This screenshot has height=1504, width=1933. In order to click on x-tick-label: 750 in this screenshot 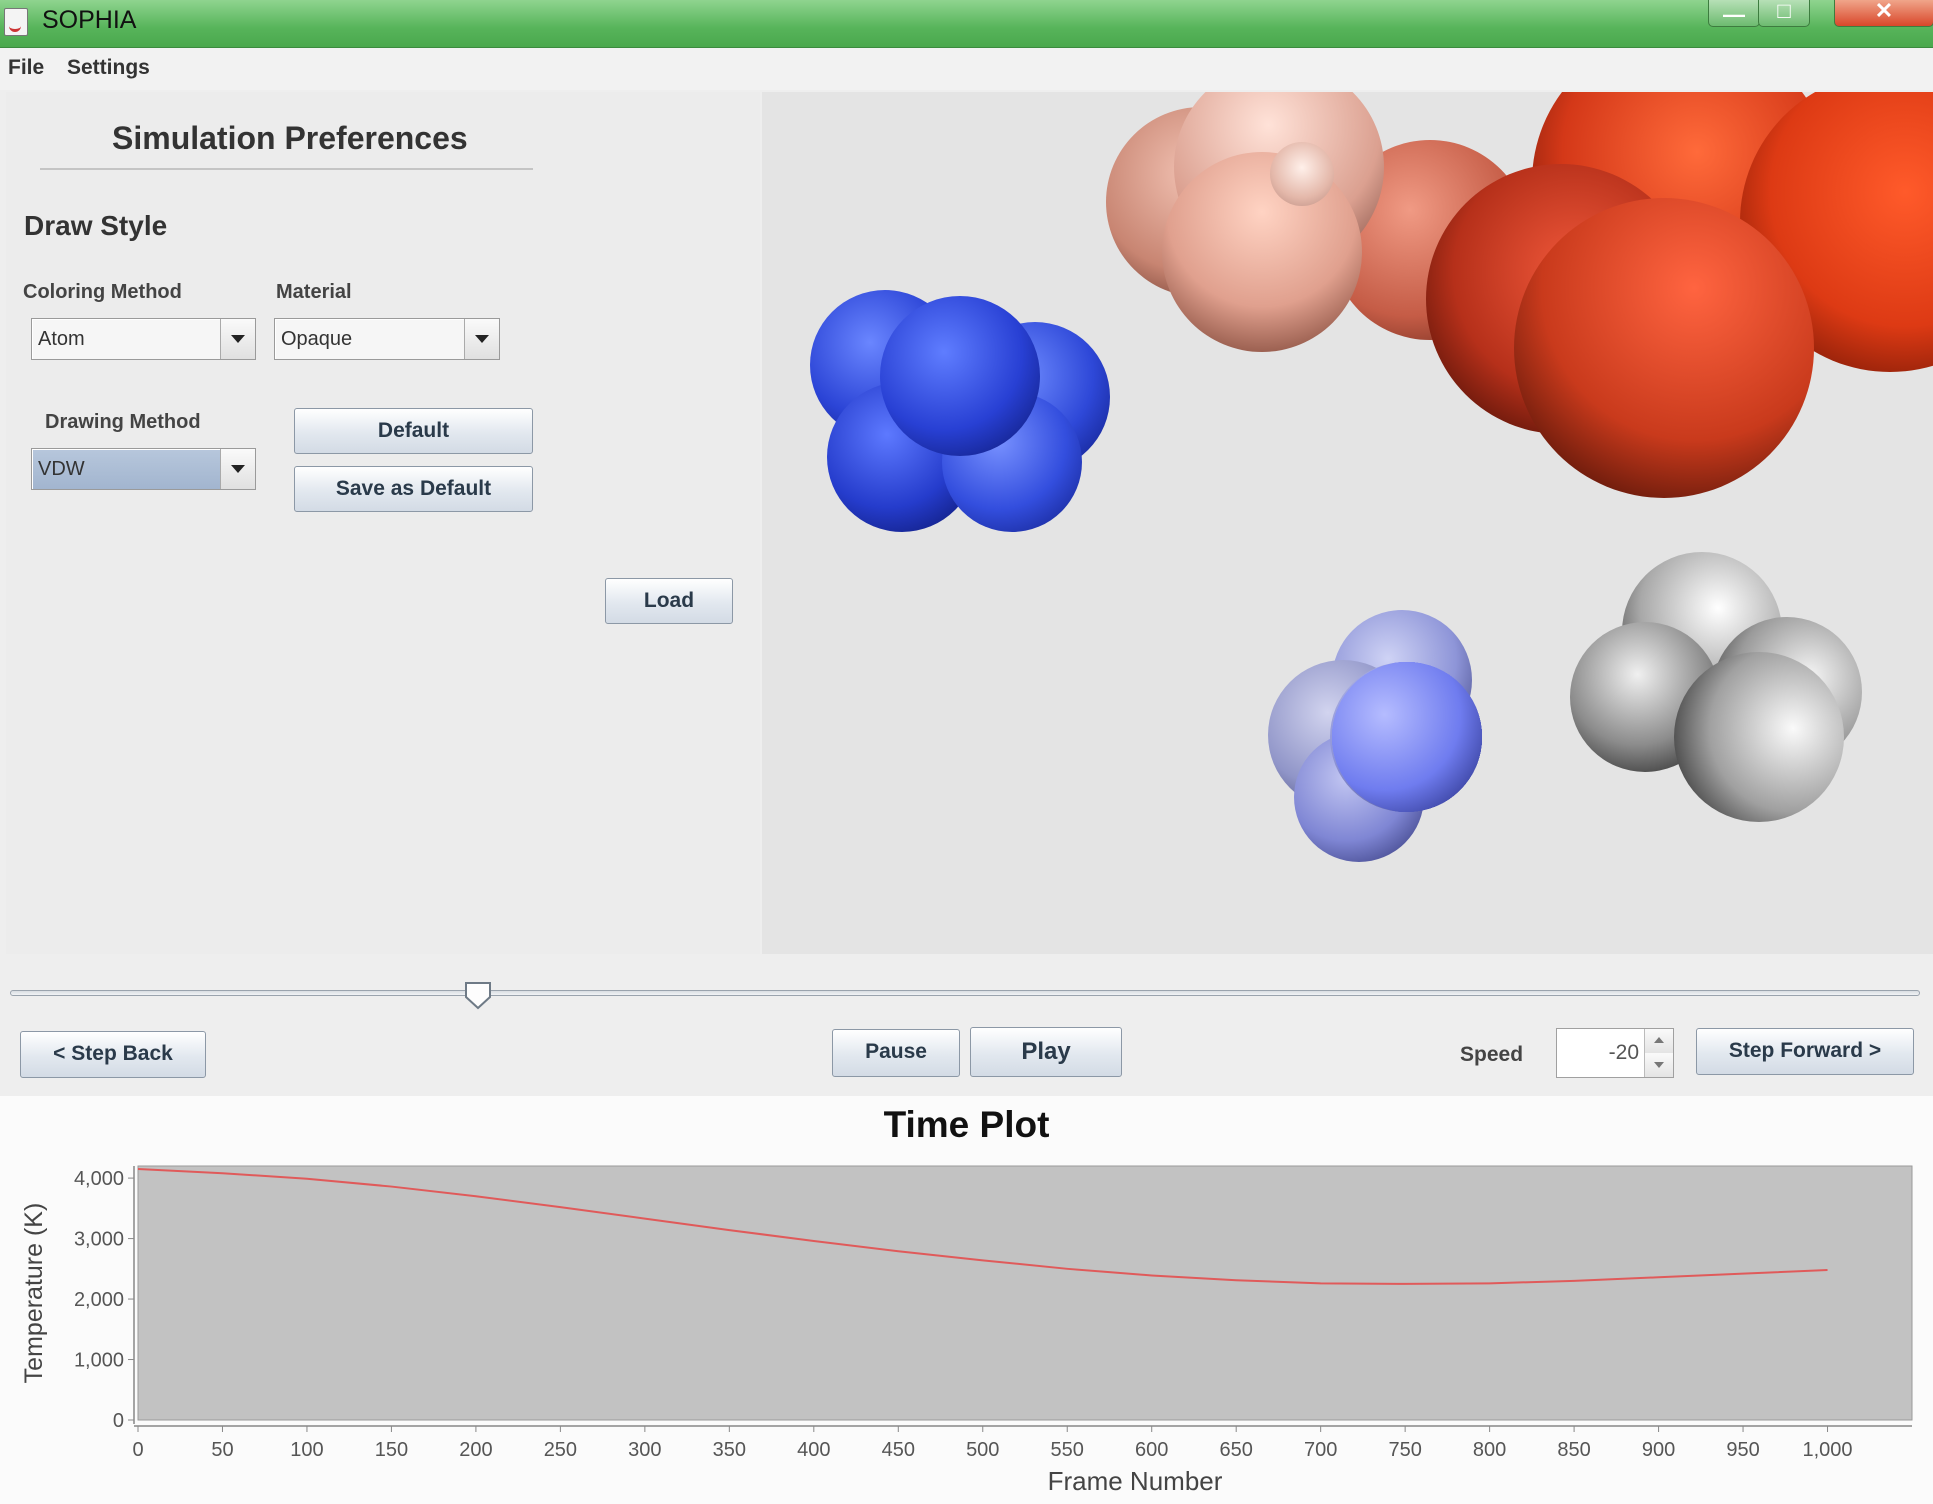, I will do `click(1404, 1450)`.